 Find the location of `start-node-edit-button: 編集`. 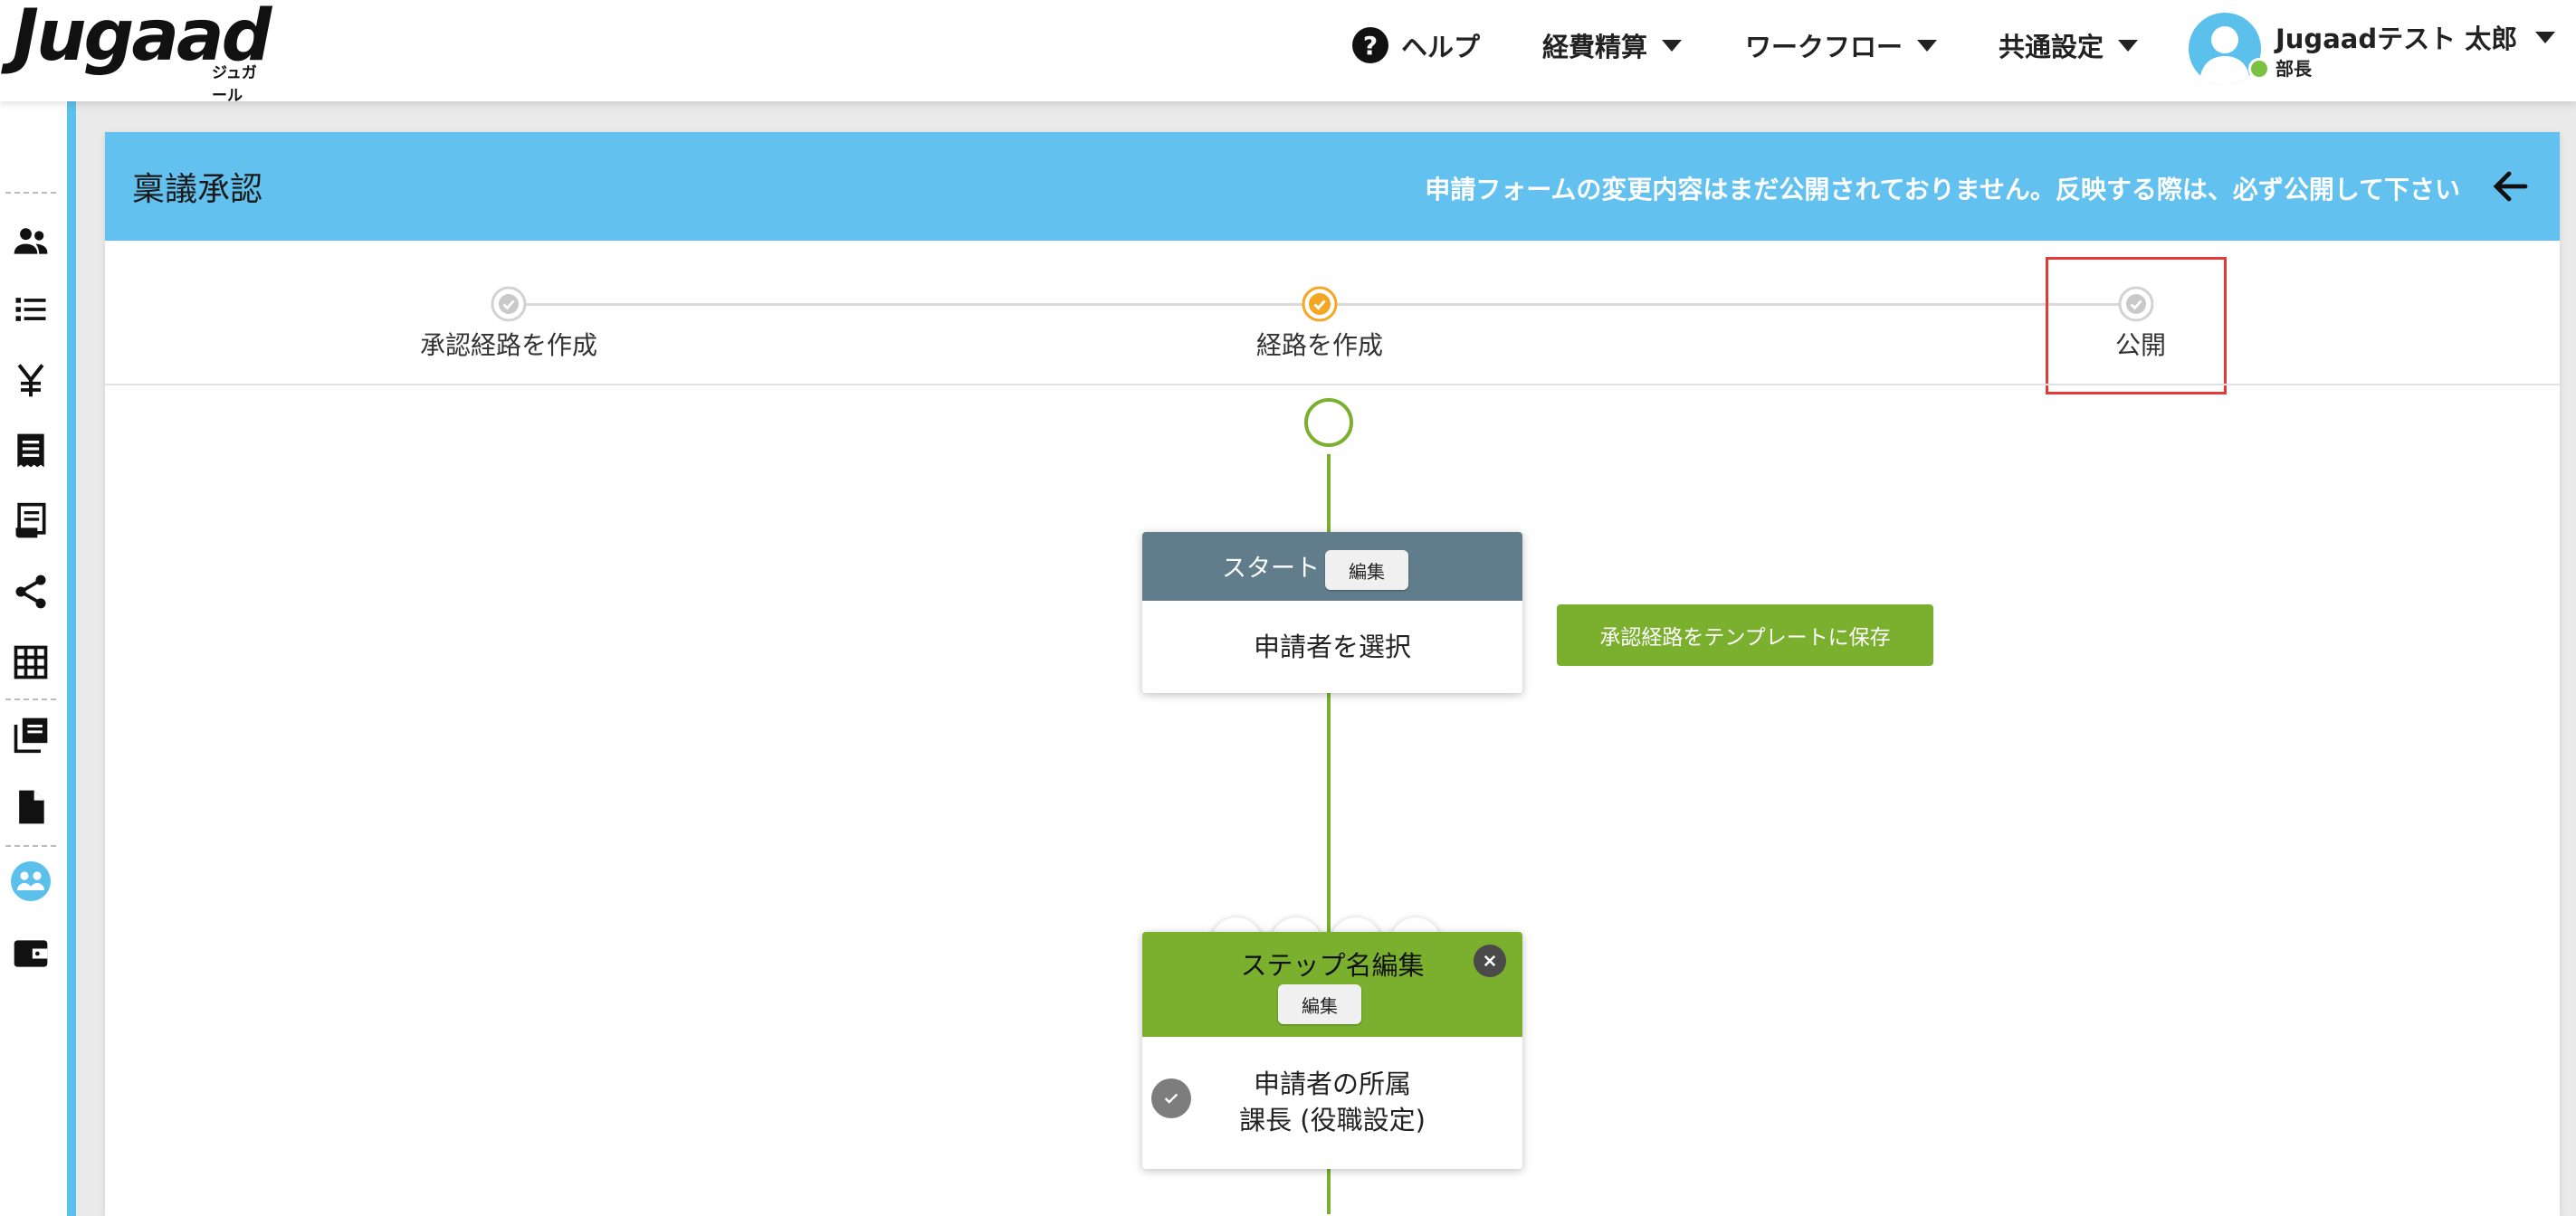

start-node-edit-button: 編集 is located at coordinates (1366, 570).